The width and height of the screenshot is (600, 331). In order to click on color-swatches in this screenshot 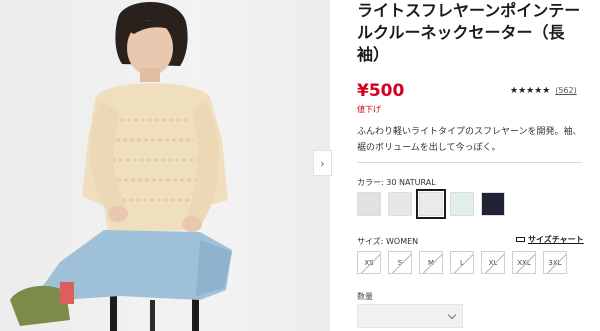, I will do `click(431, 204)`.